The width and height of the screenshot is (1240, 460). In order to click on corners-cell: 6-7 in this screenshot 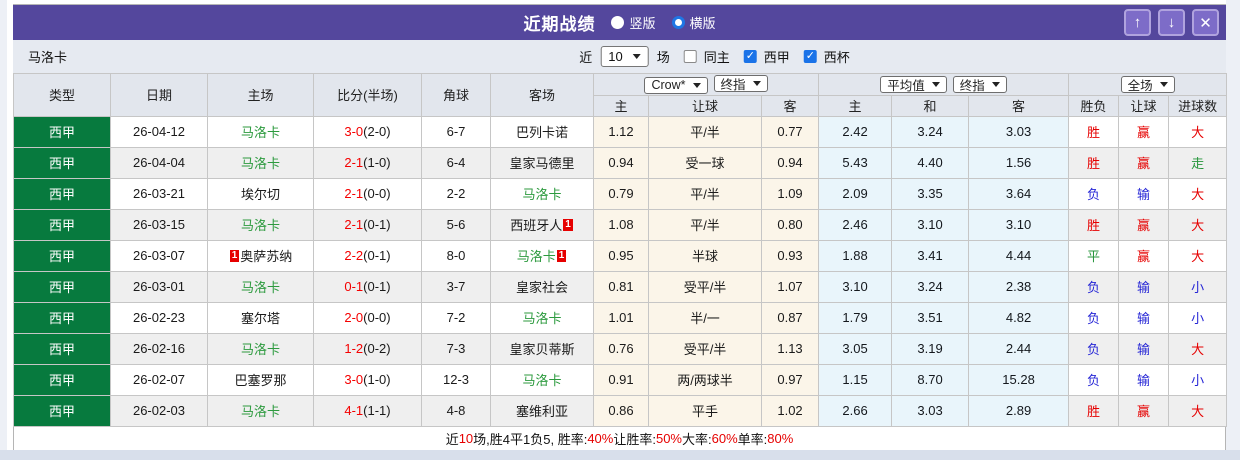, I will do `click(456, 131)`.